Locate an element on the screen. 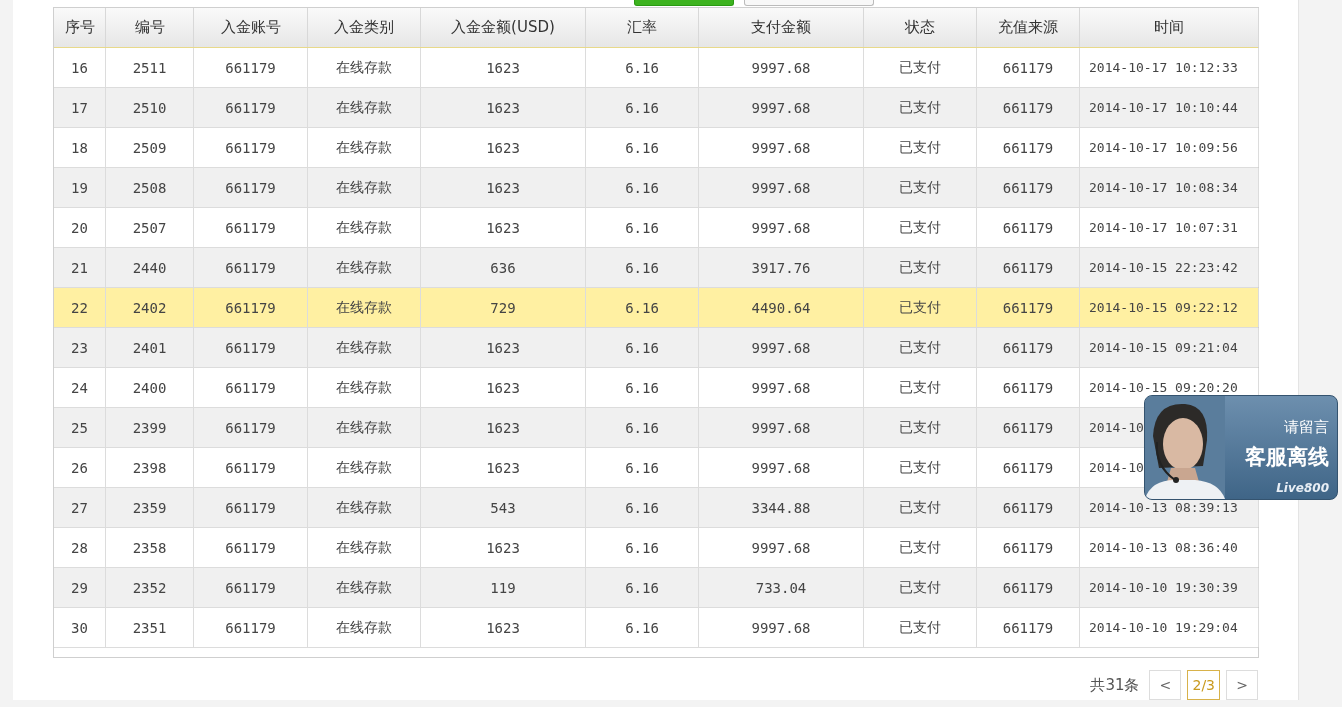  table-cell: 22 is located at coordinates (80, 307).